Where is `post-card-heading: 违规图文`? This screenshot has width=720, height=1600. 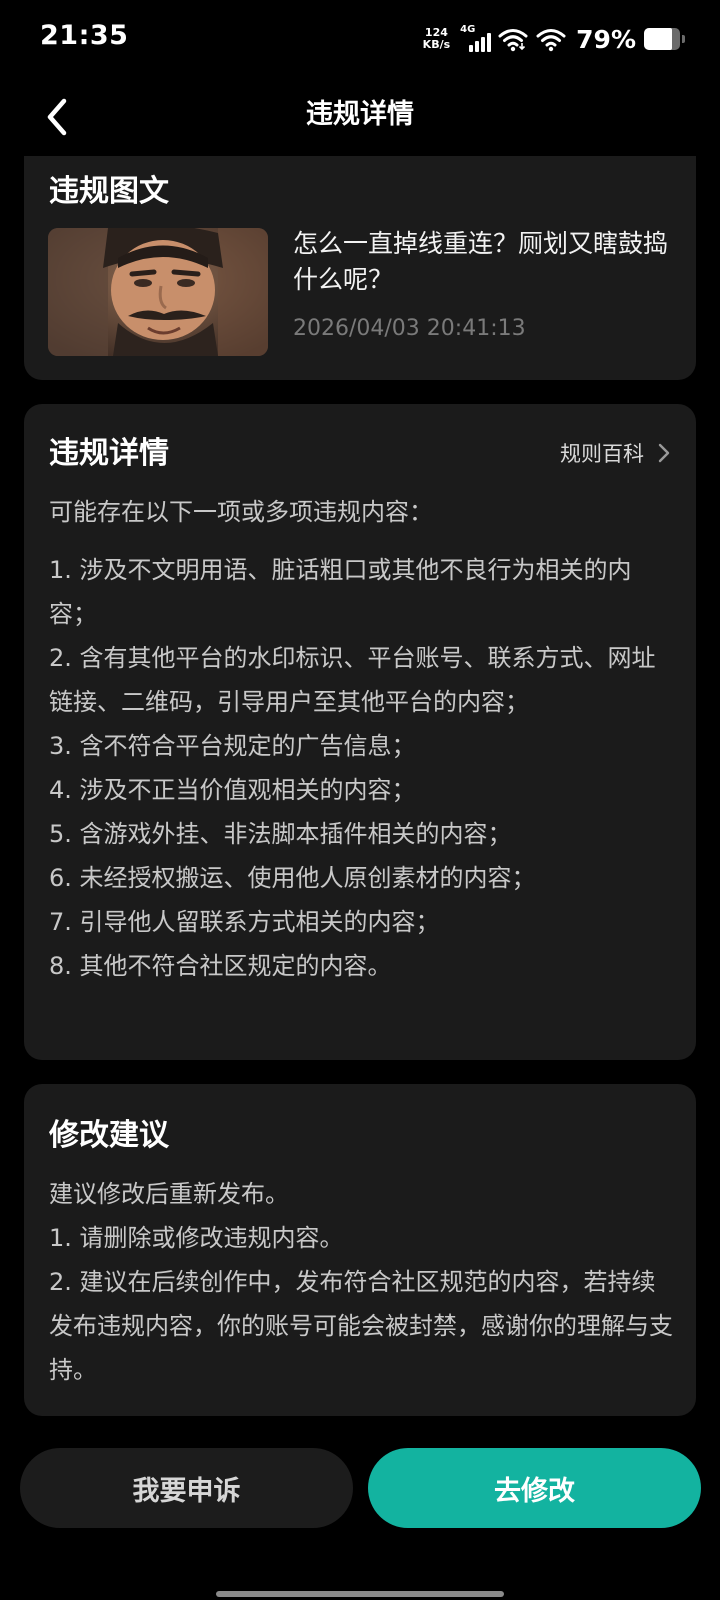
post-card-heading: 违规图文 is located at coordinates (109, 191).